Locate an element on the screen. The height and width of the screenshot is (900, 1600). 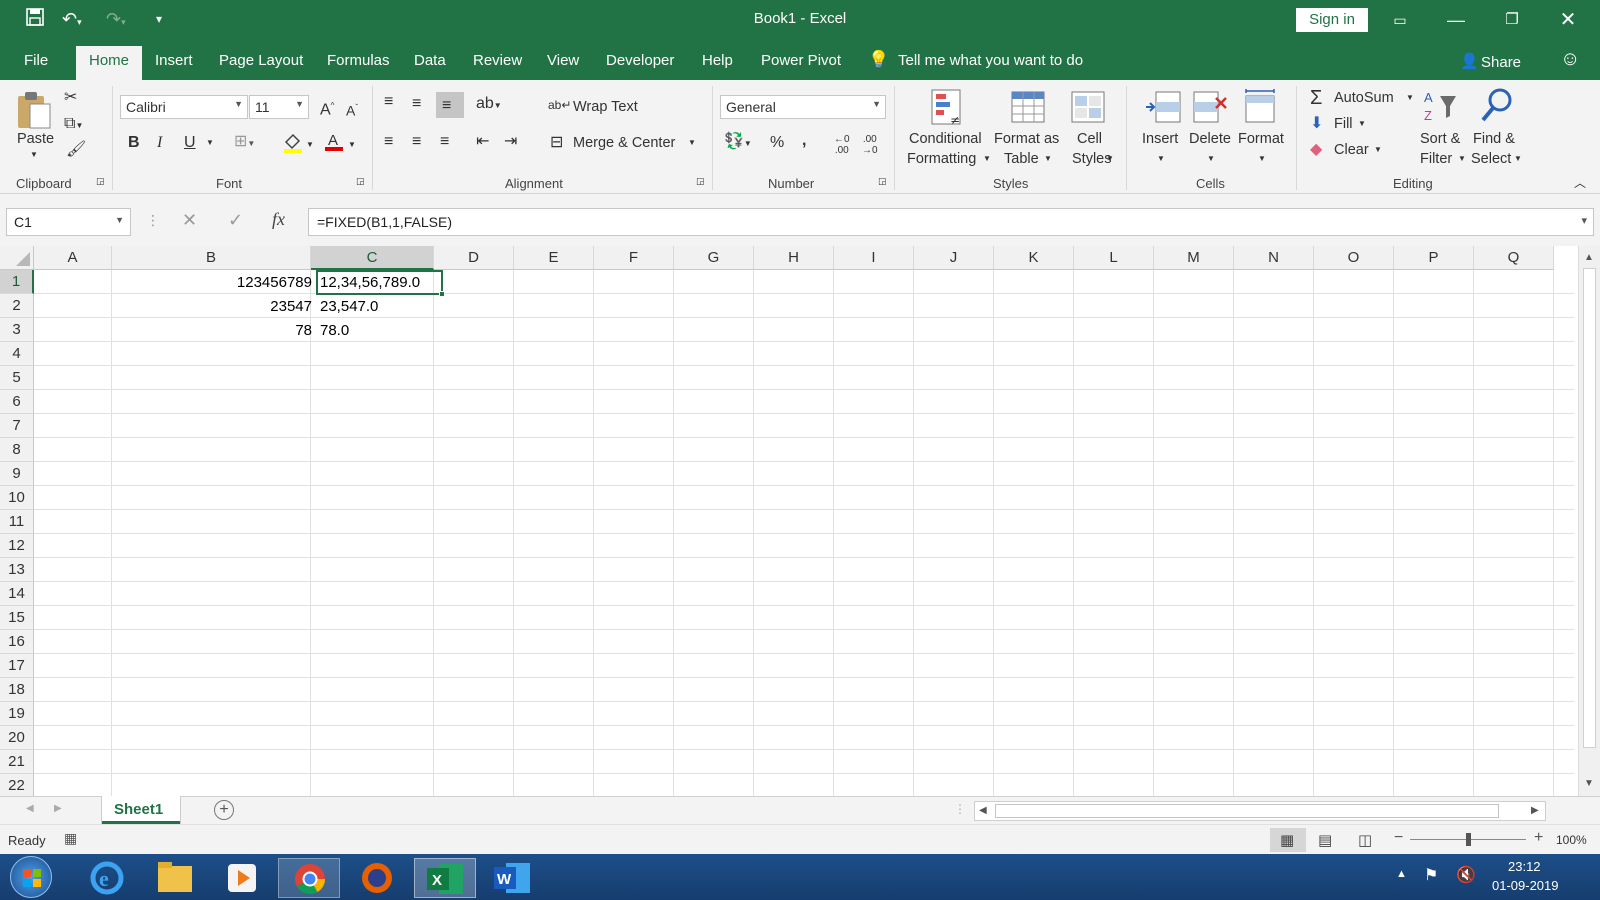
tab-split-handle-icon: ⋮ is located at coordinates (960, 809).